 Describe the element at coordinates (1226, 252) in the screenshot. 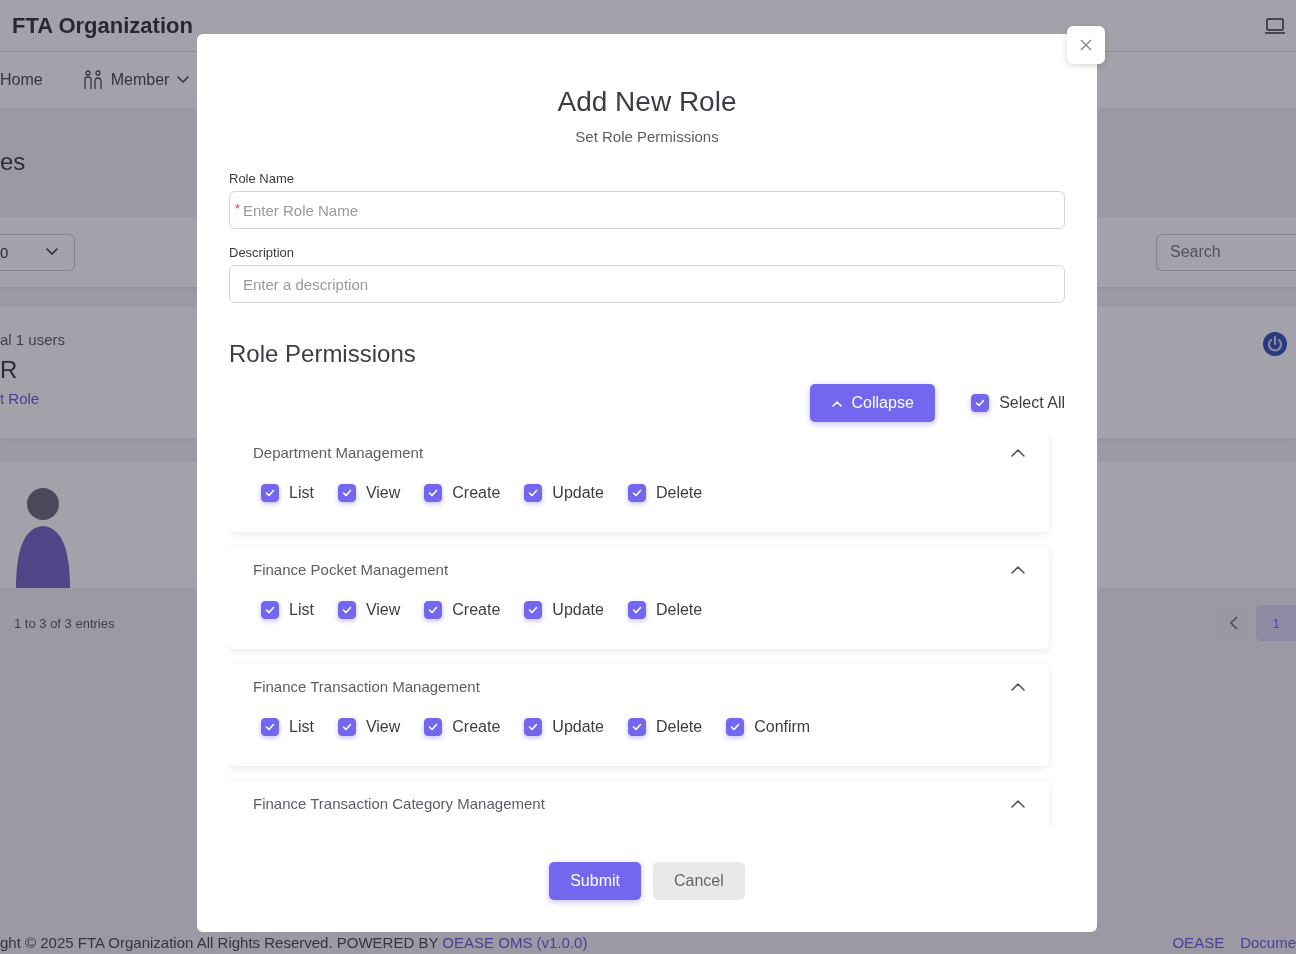

I see `search-field: Search` at that location.